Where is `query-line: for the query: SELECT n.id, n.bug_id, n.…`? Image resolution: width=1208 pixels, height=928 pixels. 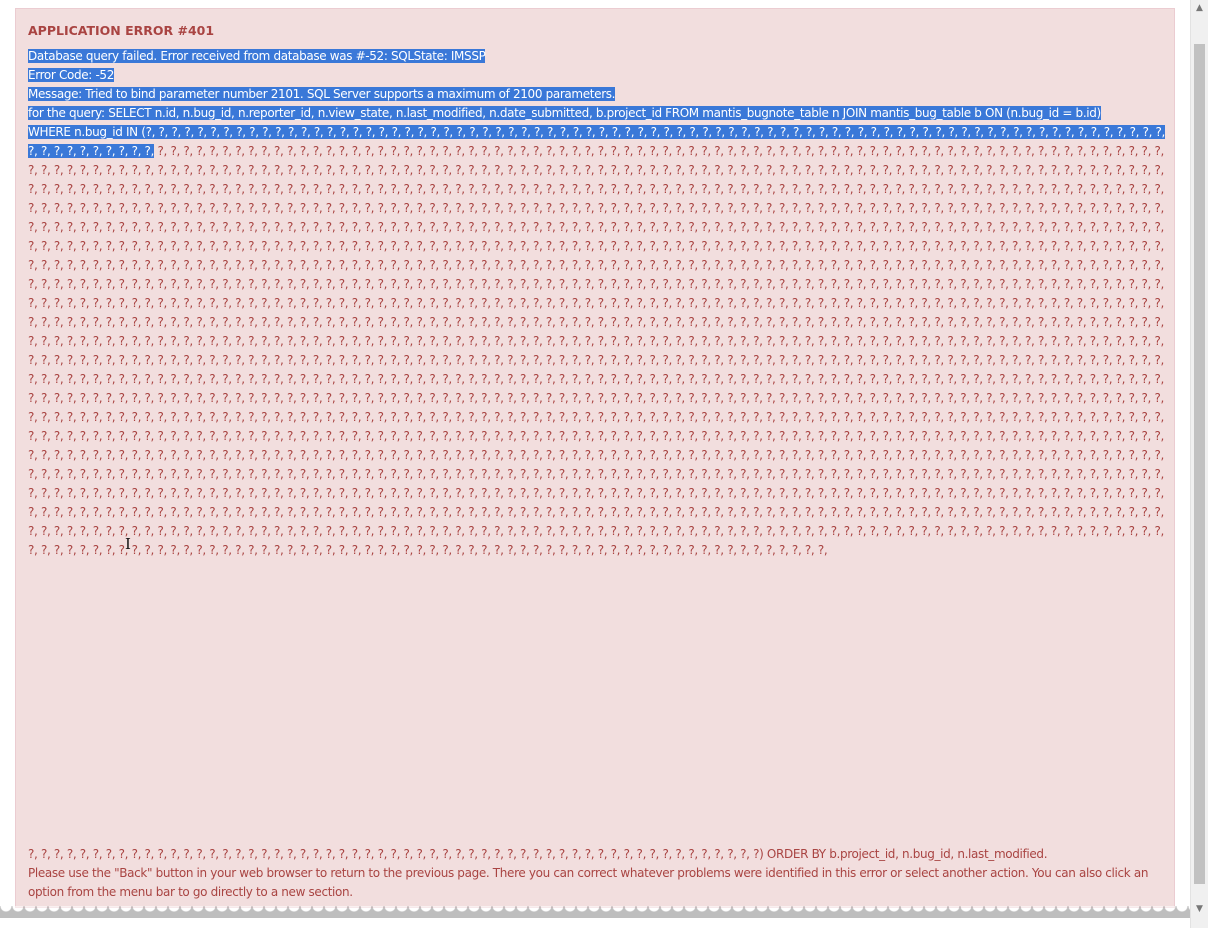
query-line: for the query: SELECT n.id, n.bug_id, n.… is located at coordinates (564, 113).